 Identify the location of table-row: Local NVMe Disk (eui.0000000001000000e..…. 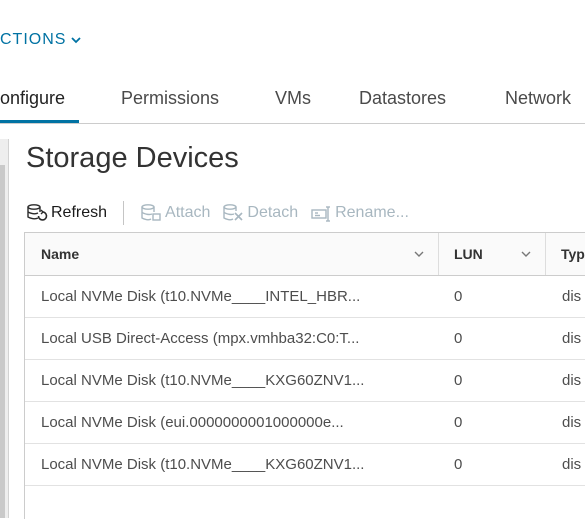
(305, 423).